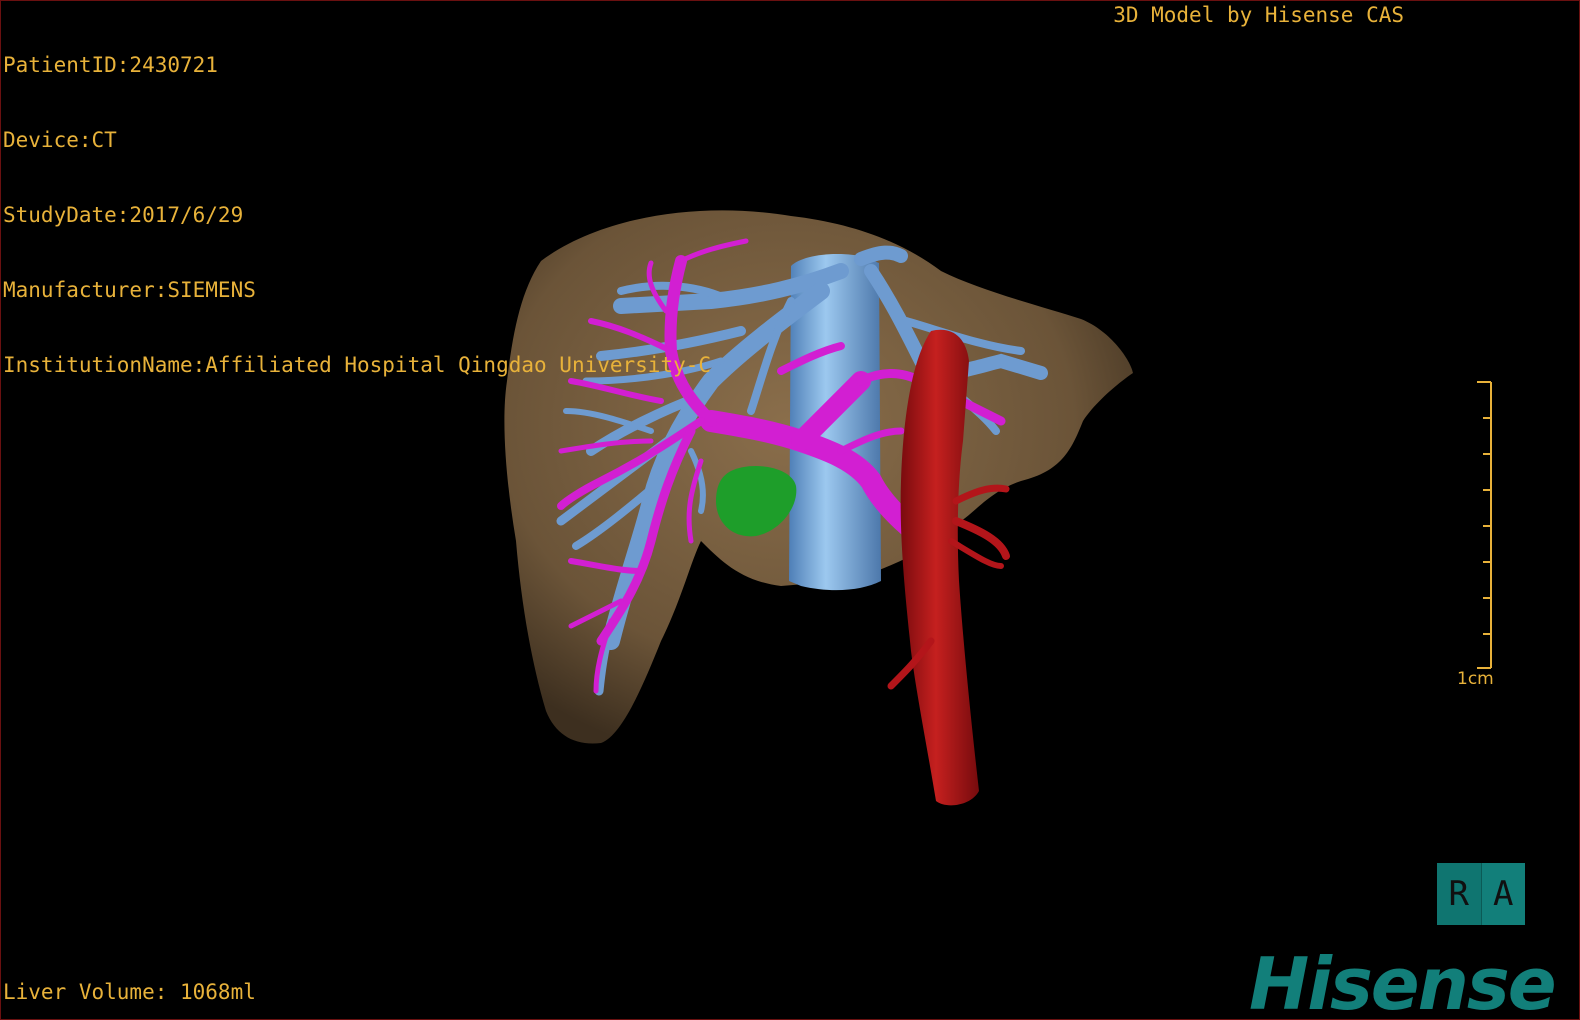 The image size is (1580, 1020). I want to click on scale-bar, so click(1484, 525).